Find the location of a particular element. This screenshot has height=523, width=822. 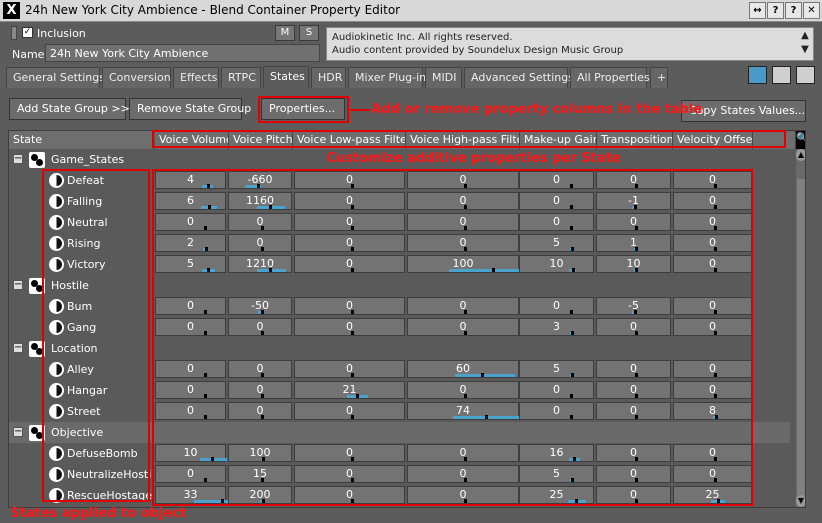

tab-conversion: Conversion is located at coordinates (136, 77).